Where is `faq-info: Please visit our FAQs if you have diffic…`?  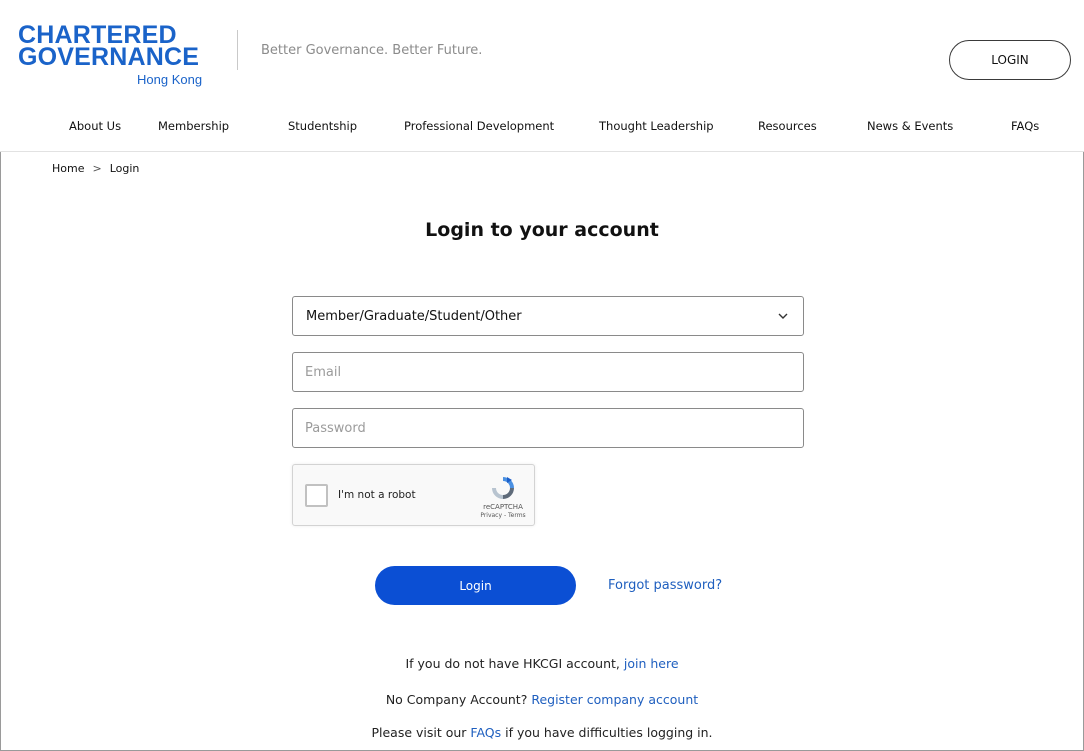
faq-info: Please visit our FAQs if you have diffic… is located at coordinates (542, 732).